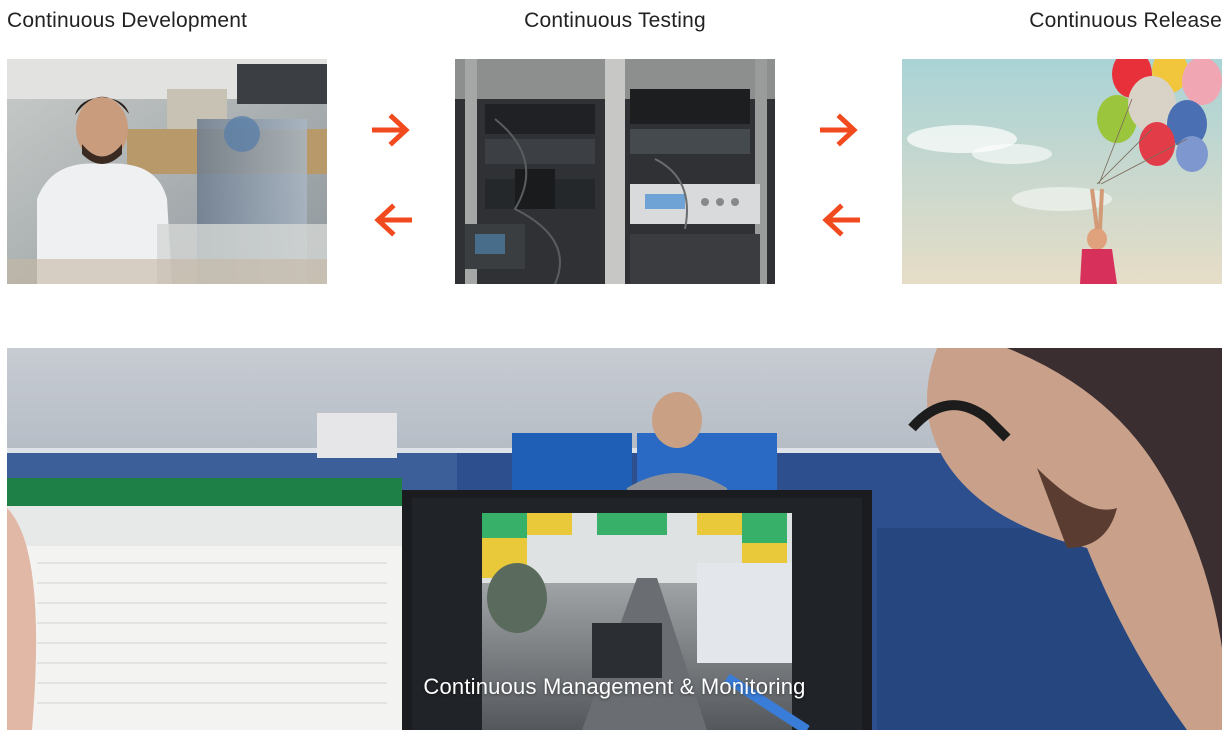  What do you see at coordinates (615, 20) in the screenshot?
I see `stage-title-testing: Continuous Testing` at bounding box center [615, 20].